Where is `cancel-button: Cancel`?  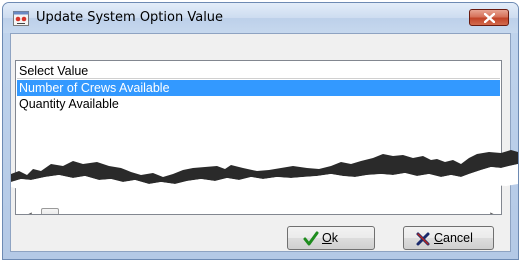
cancel-button: Cancel is located at coordinates (448, 238).